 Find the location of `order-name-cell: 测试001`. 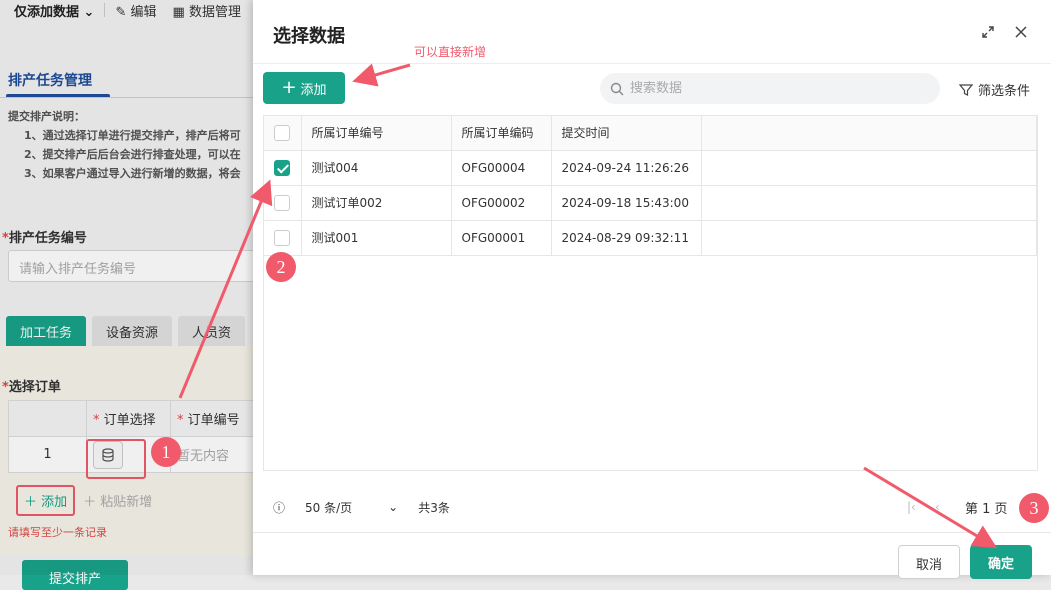

order-name-cell: 测试001 is located at coordinates (376, 238).